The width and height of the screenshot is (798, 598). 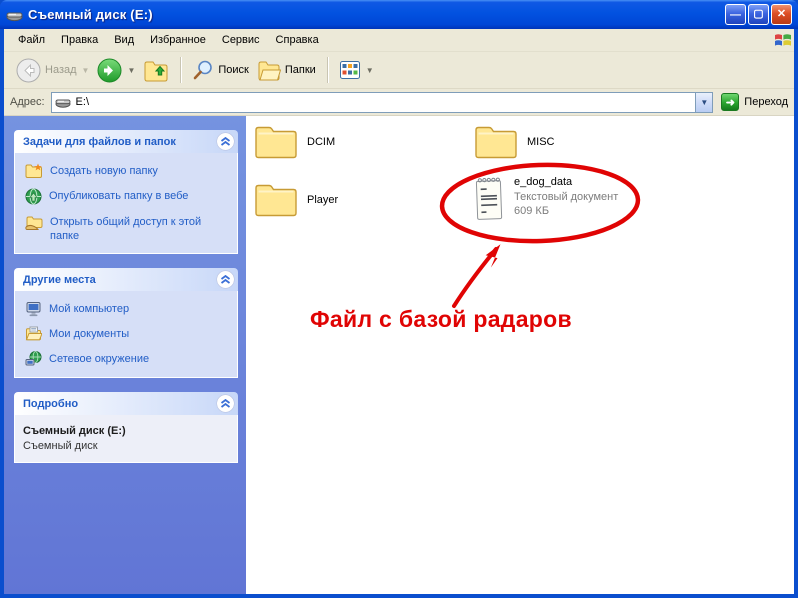 I want to click on windows-logo-icon, so click(x=783, y=40).